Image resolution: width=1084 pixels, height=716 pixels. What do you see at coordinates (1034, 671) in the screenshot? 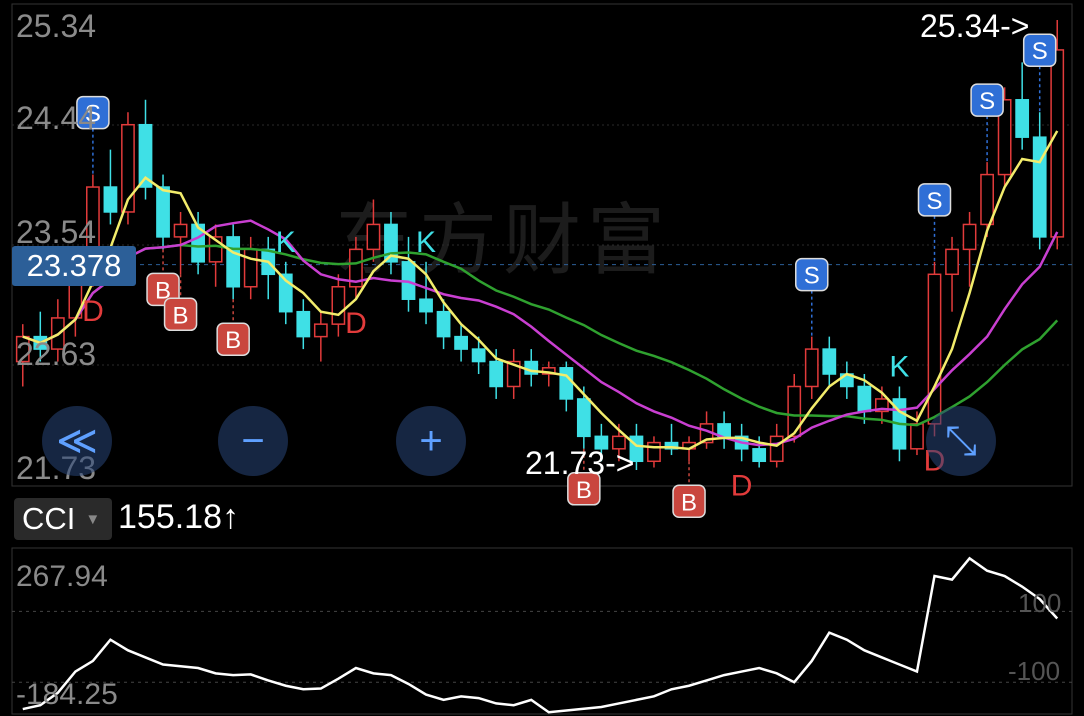
I see `cci-ref-lower: -100` at bounding box center [1034, 671].